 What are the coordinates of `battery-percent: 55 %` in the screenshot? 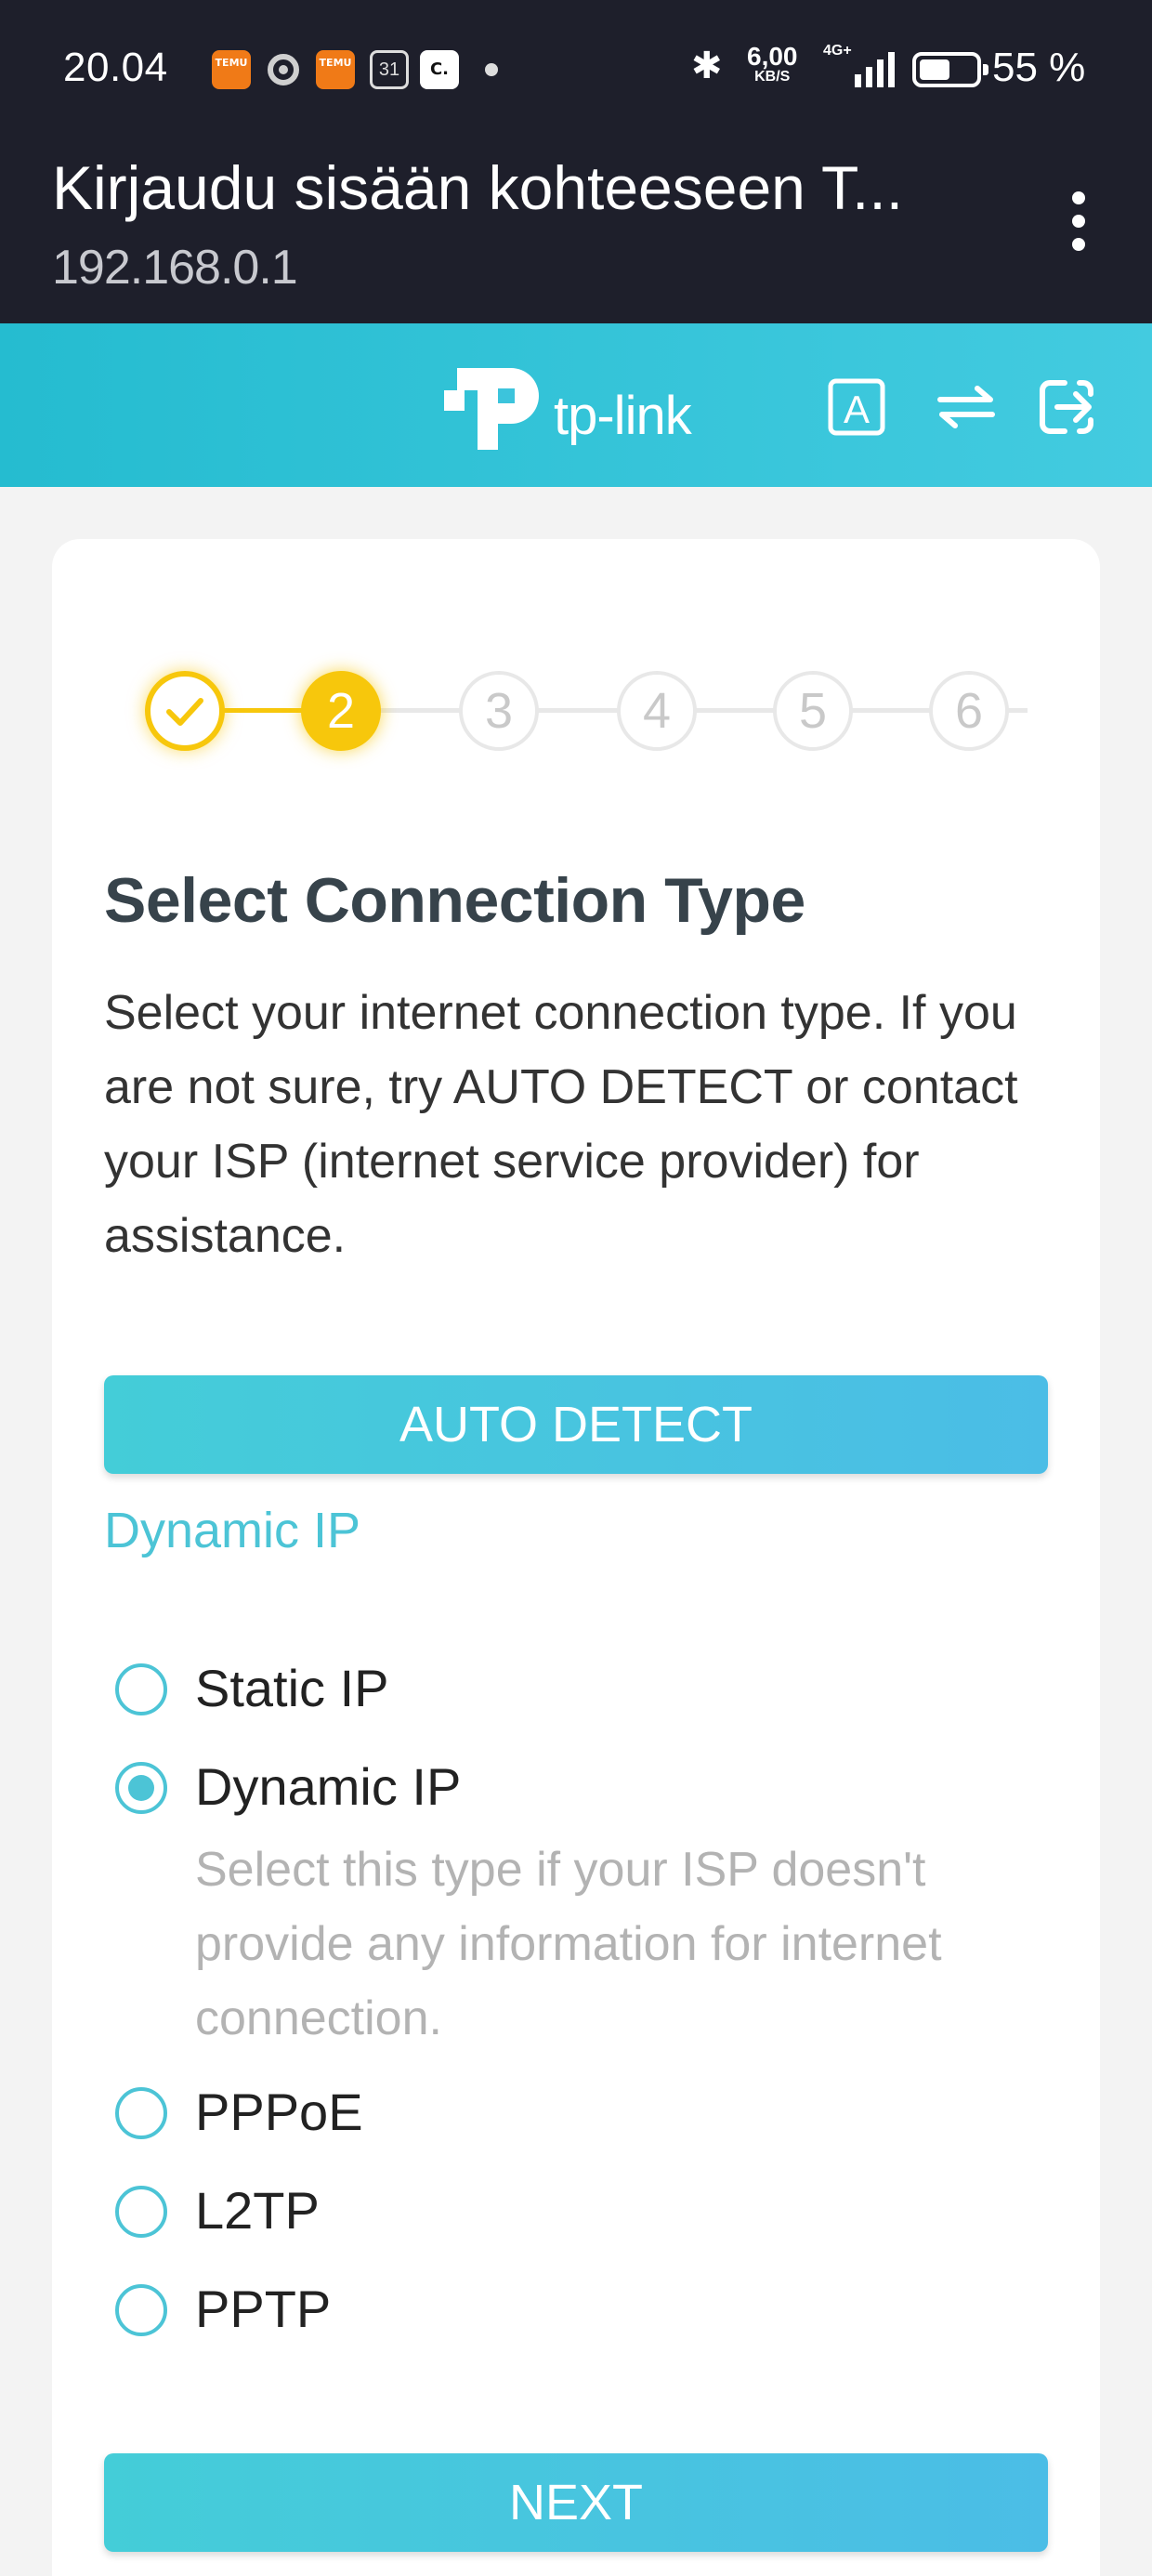 It's located at (1039, 67).